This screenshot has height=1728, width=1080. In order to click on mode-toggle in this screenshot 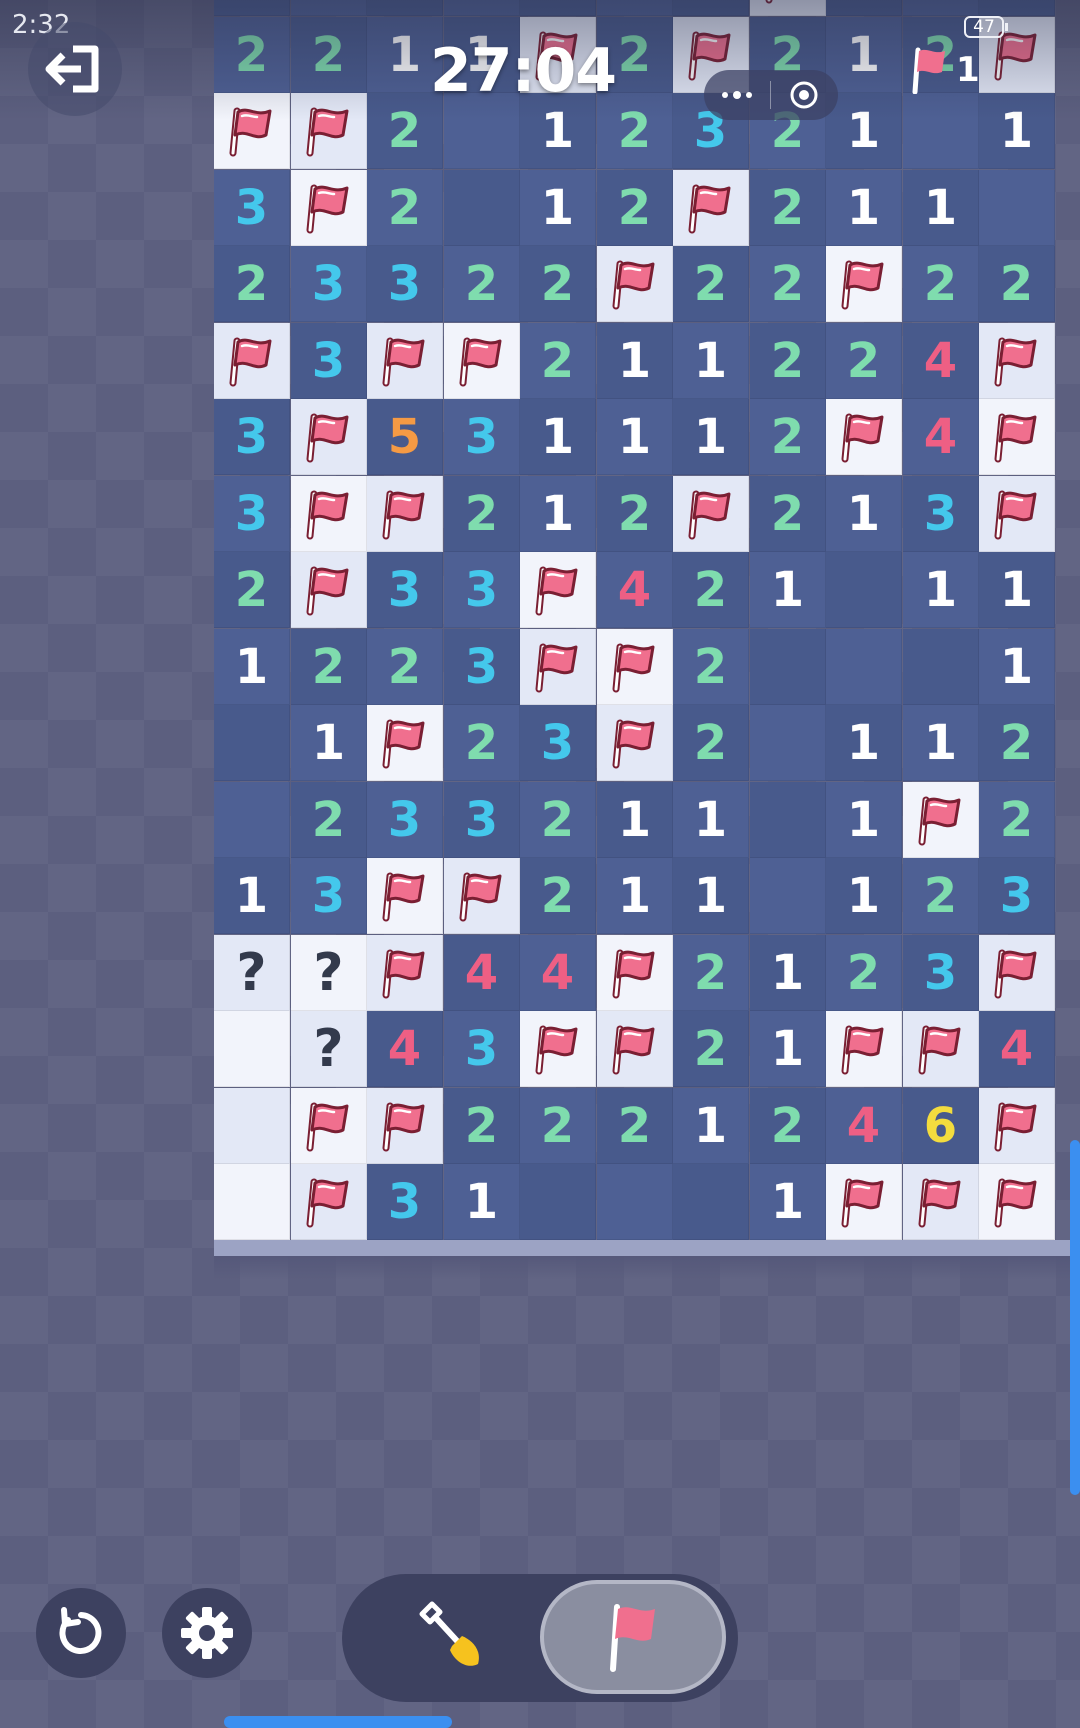, I will do `click(540, 1638)`.